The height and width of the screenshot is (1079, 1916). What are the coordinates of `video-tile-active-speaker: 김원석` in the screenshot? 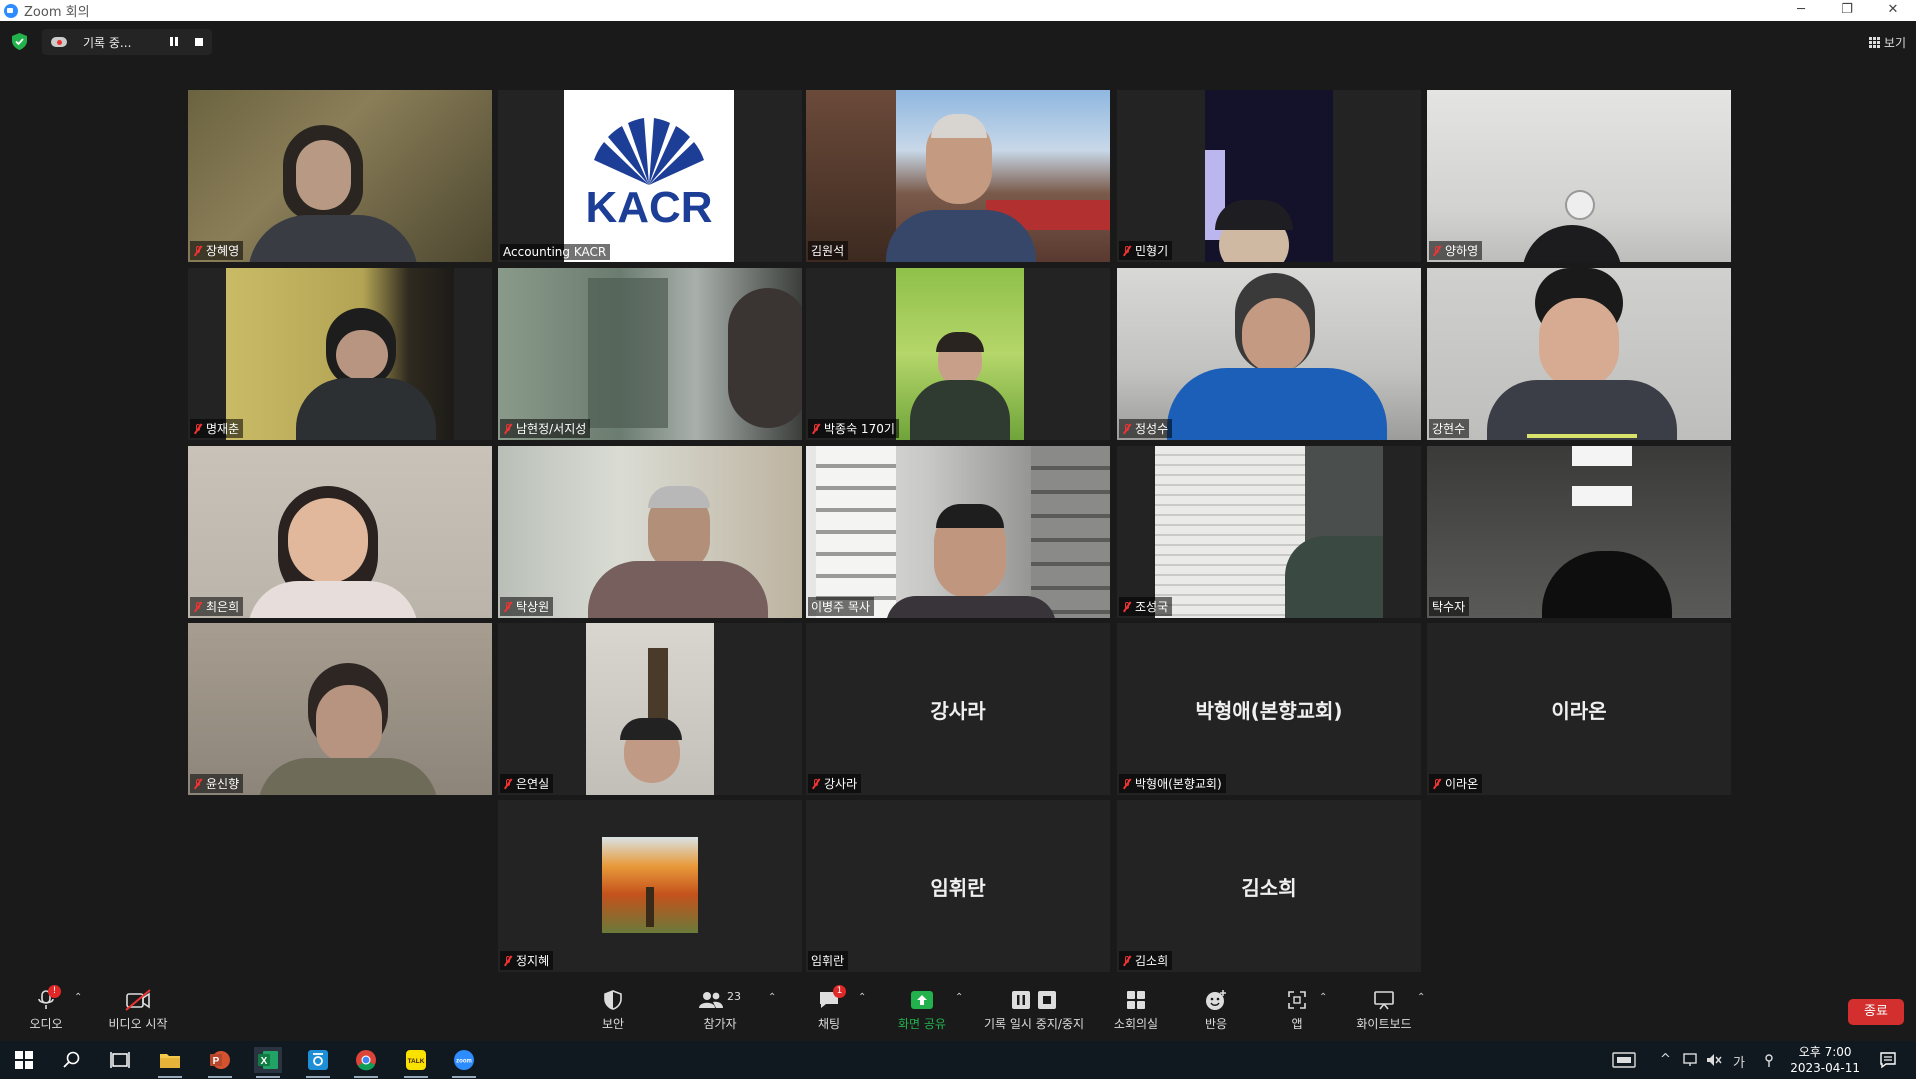 It's located at (958, 176).